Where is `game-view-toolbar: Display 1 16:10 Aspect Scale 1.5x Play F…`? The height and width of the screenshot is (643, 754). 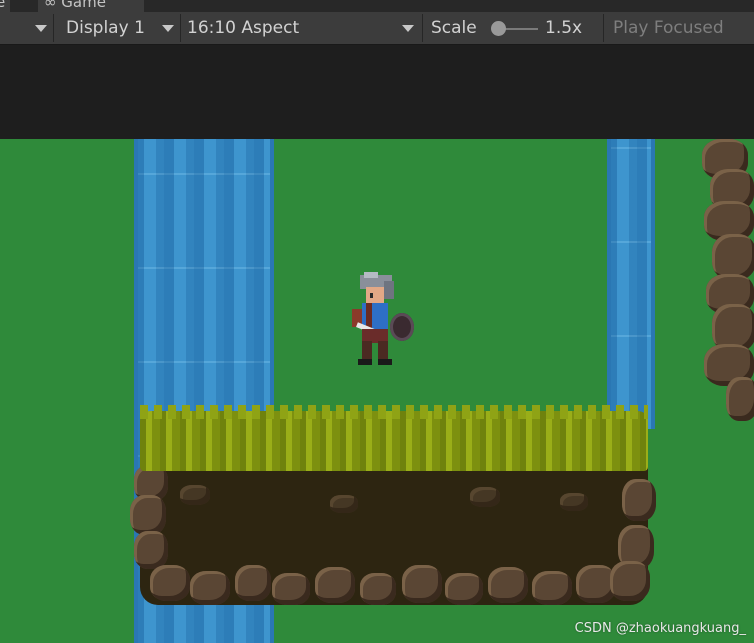 game-view-toolbar: Display 1 16:10 Aspect Scale 1.5x Play F… is located at coordinates (377, 28).